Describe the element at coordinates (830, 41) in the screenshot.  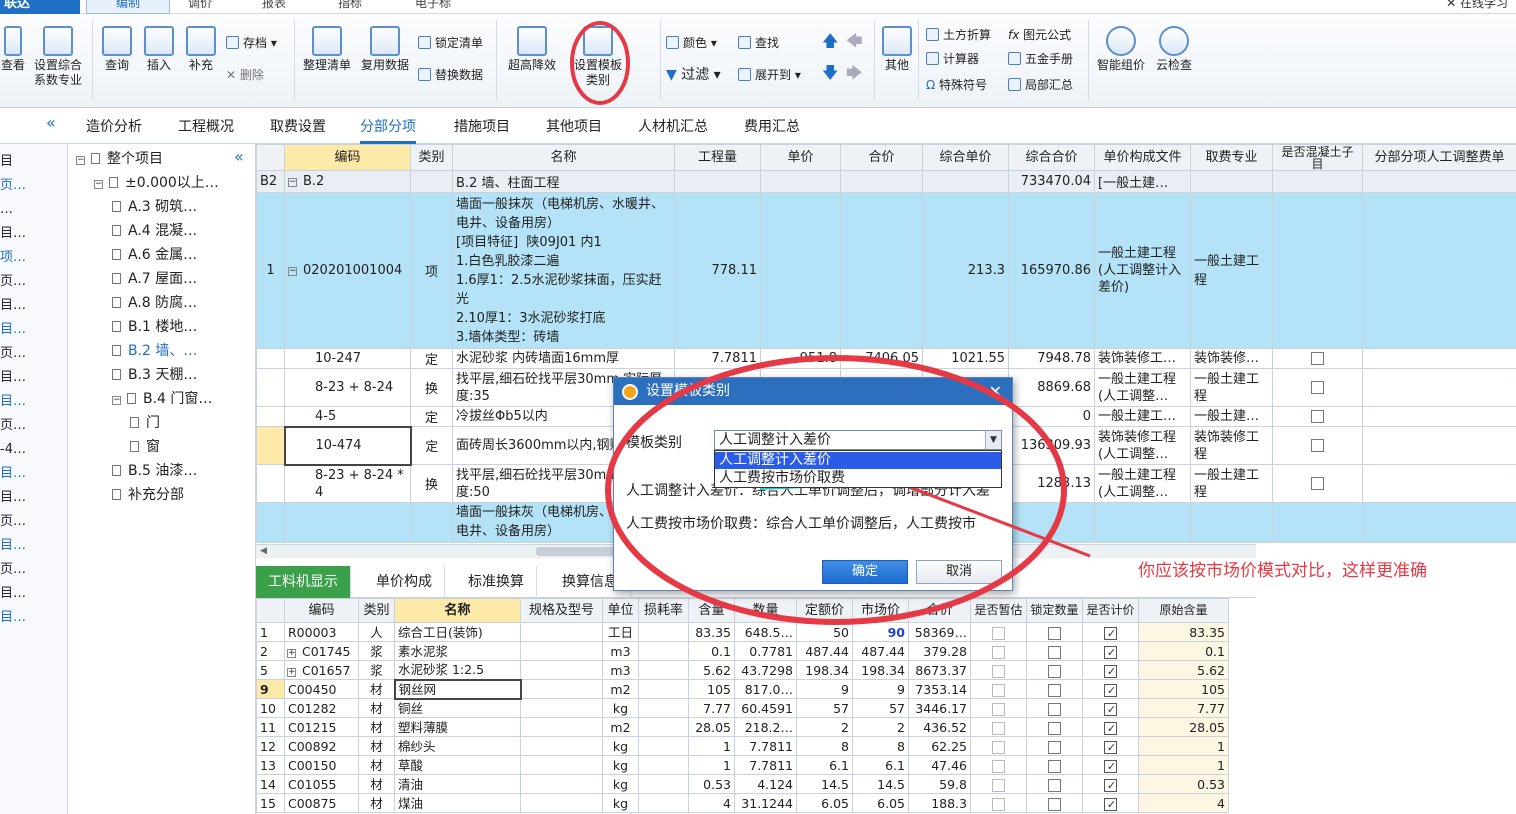
I see `move-up-button: 🡅` at that location.